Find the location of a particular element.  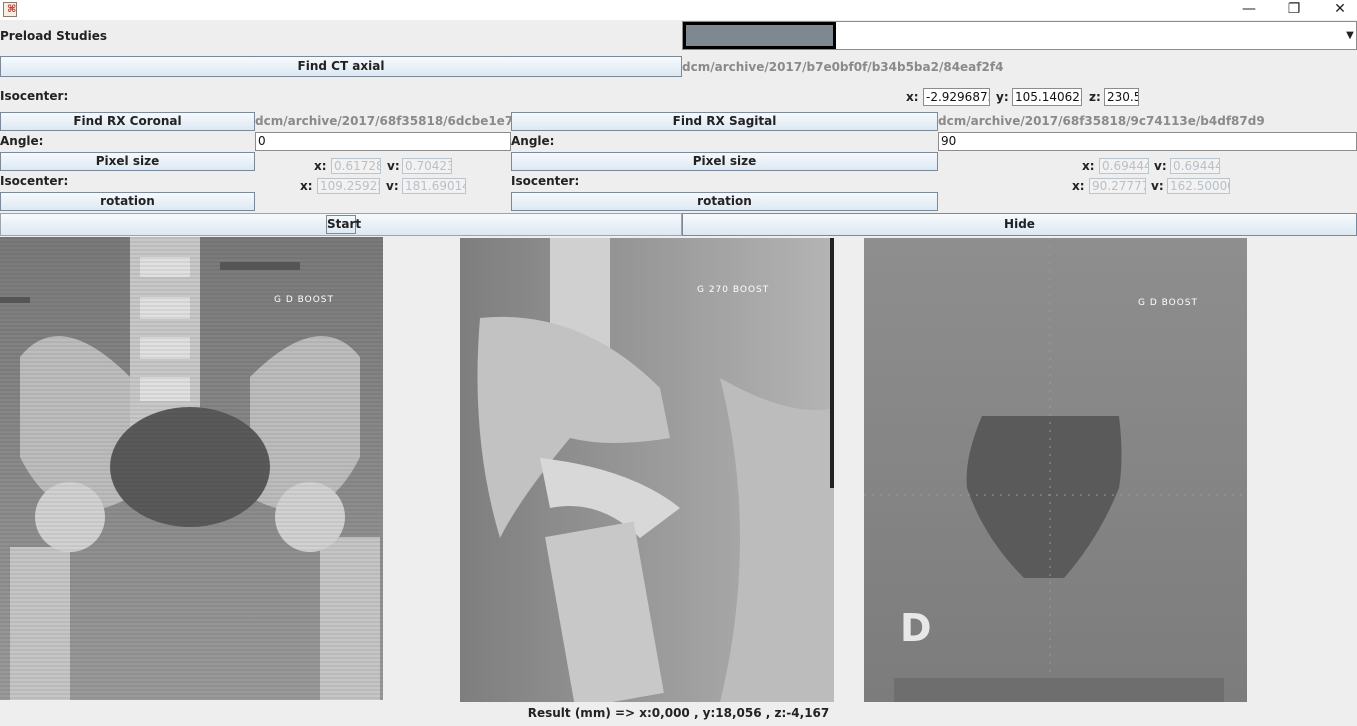

sagittal-angle-label: Angle: is located at coordinates (533, 141).